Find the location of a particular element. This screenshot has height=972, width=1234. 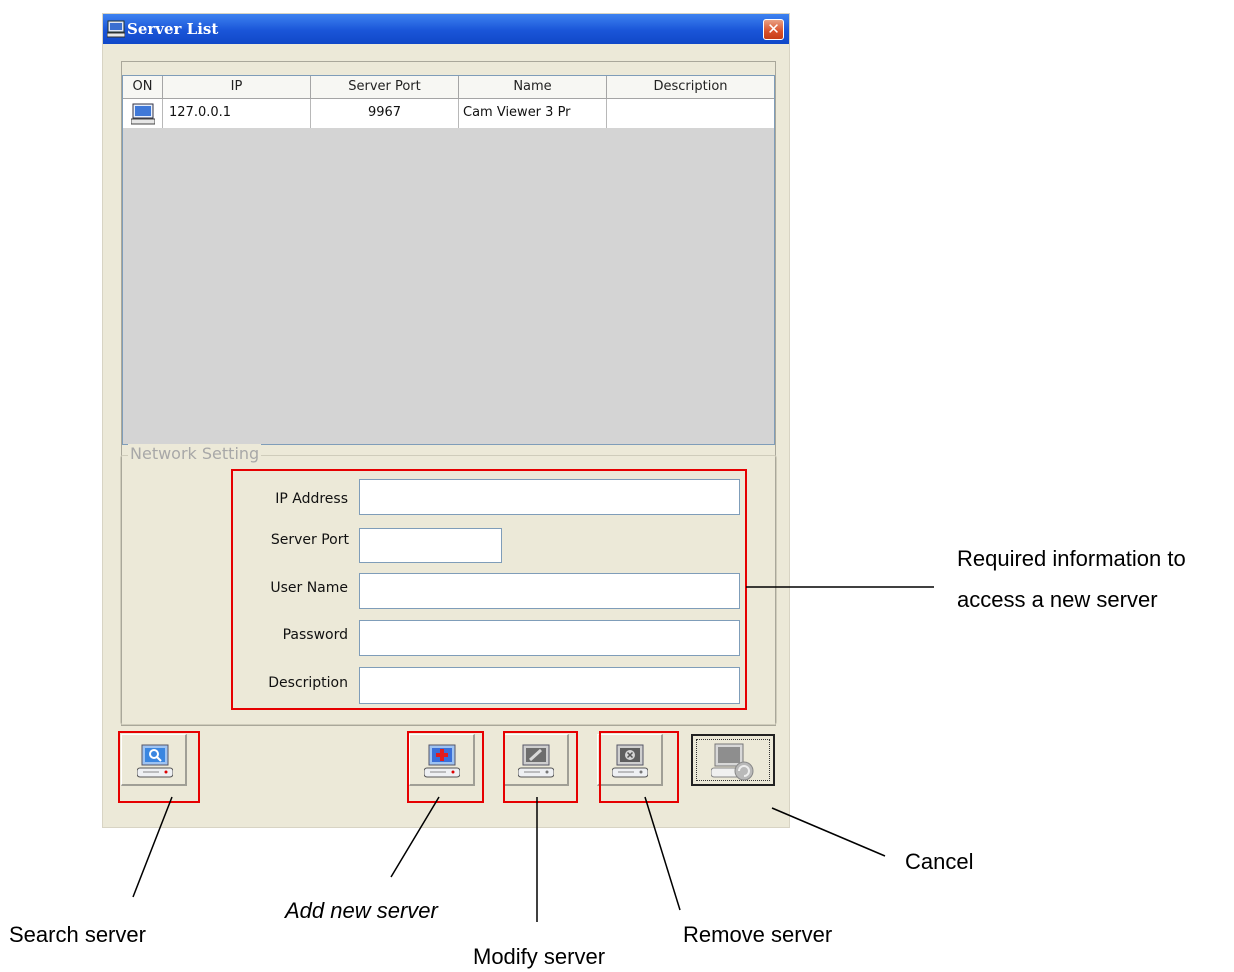

search-callout-line is located at coordinates (152, 847).